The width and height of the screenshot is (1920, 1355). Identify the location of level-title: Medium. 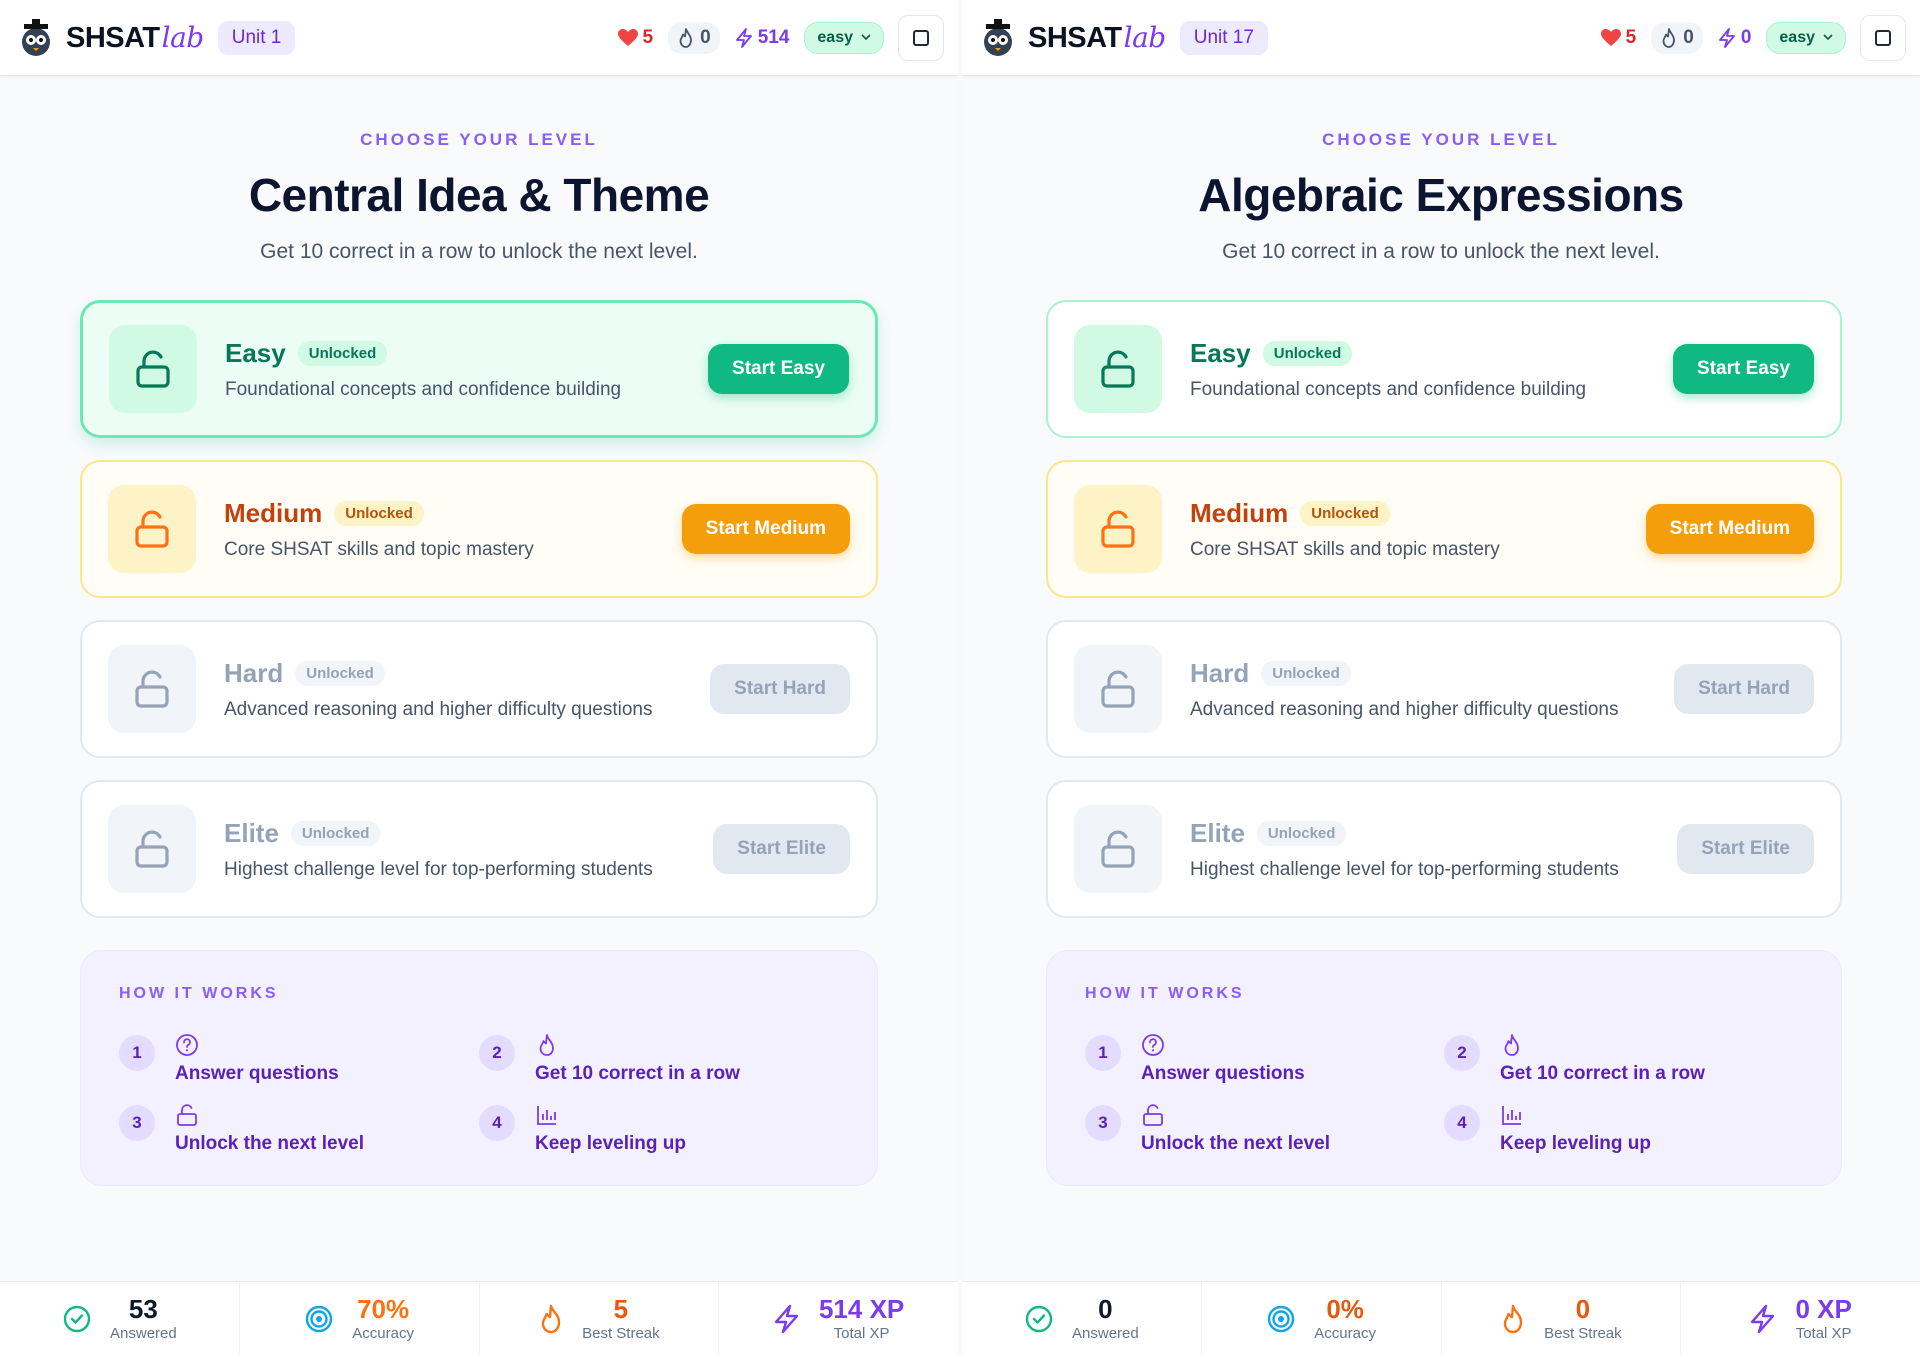
(273, 512).